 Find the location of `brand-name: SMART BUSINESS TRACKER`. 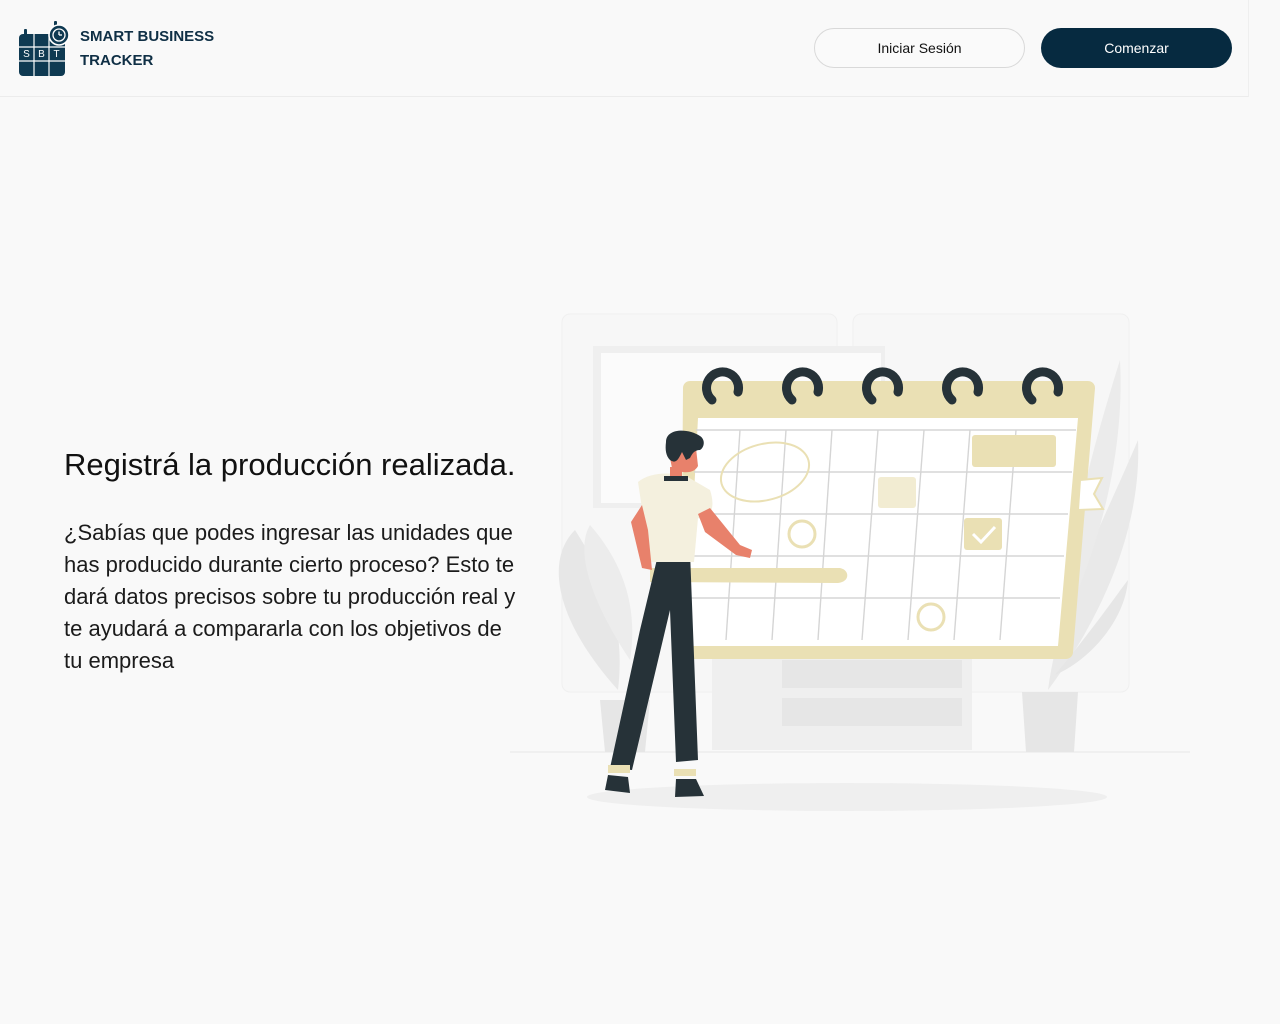

brand-name: SMART BUSINESS TRACKER is located at coordinates (147, 48).